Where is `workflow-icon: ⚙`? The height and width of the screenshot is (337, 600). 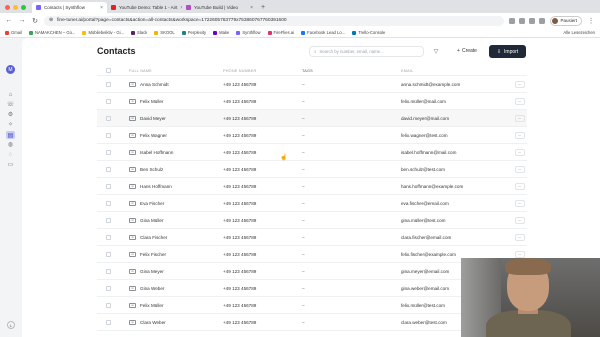 workflow-icon: ⚙ is located at coordinates (10, 114).